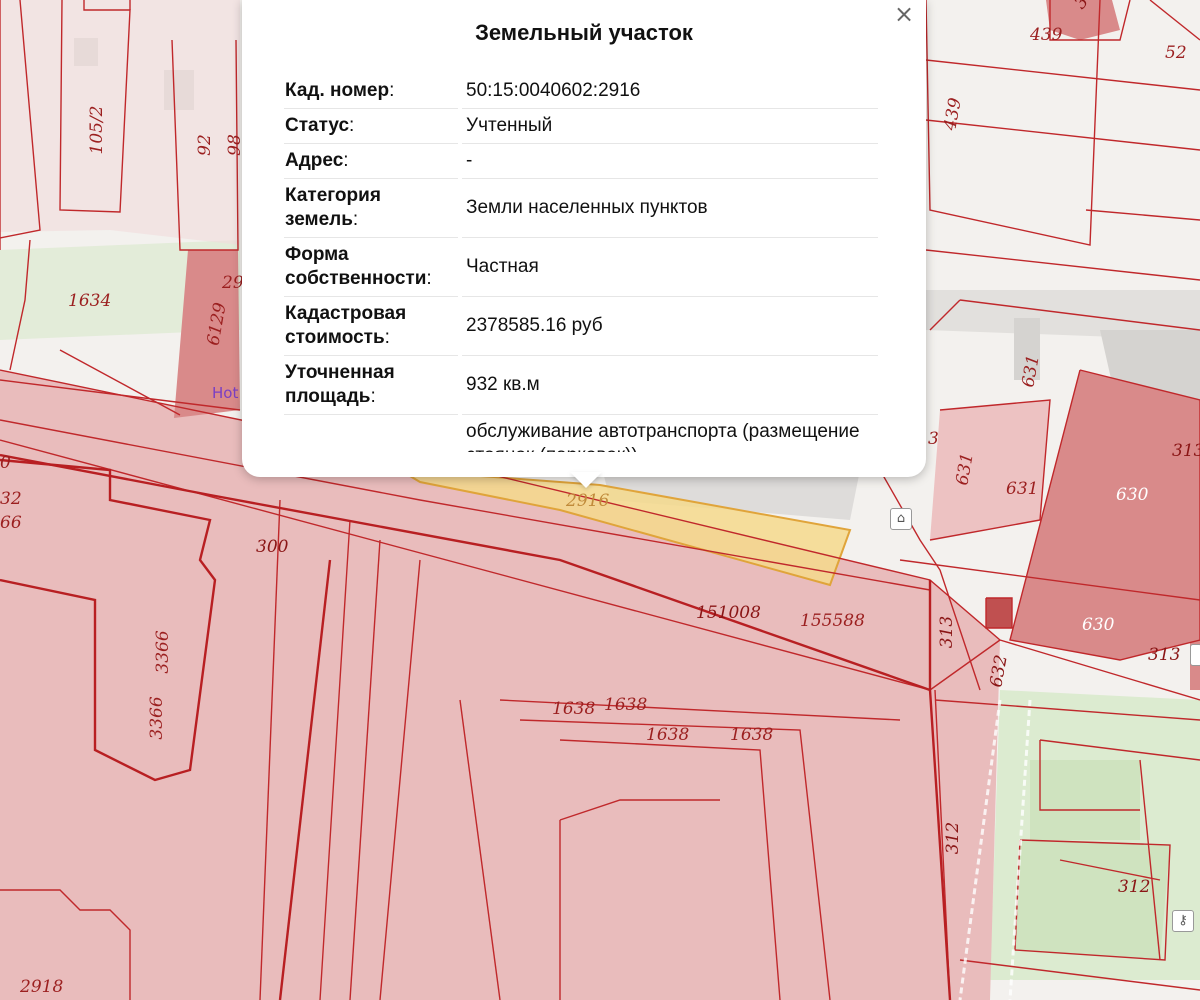 Image resolution: width=1200 pixels, height=1000 pixels. Describe the element at coordinates (41, 987) in the screenshot. I see `label-2918: 2918` at that location.